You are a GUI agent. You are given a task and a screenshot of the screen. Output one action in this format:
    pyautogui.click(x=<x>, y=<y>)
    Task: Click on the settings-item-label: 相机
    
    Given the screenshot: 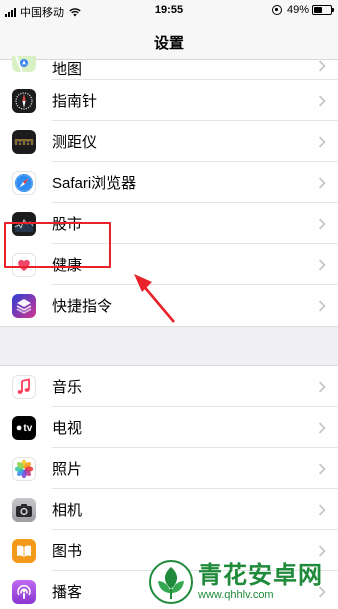 What is the action you would take?
    pyautogui.click(x=67, y=510)
    